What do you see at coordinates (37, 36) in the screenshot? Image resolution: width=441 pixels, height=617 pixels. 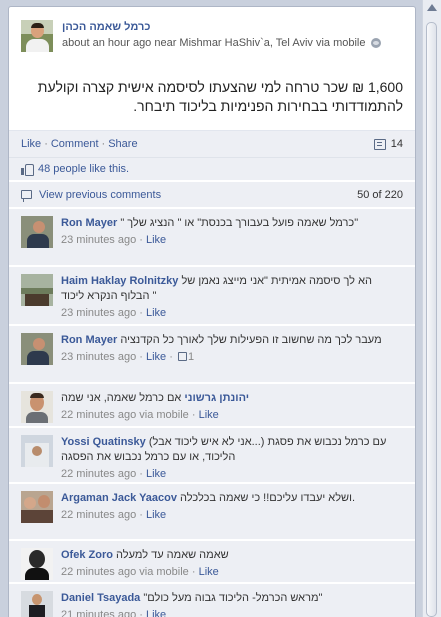 I see `author-avatar` at bounding box center [37, 36].